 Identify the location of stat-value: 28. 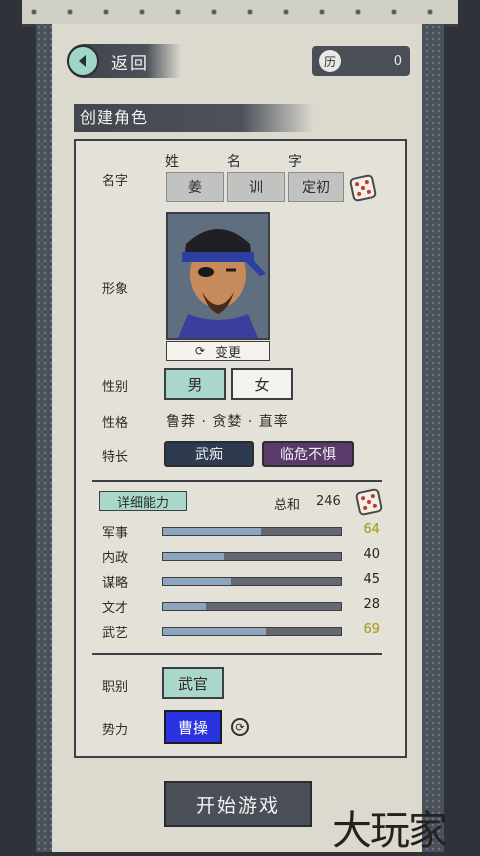
(371, 604).